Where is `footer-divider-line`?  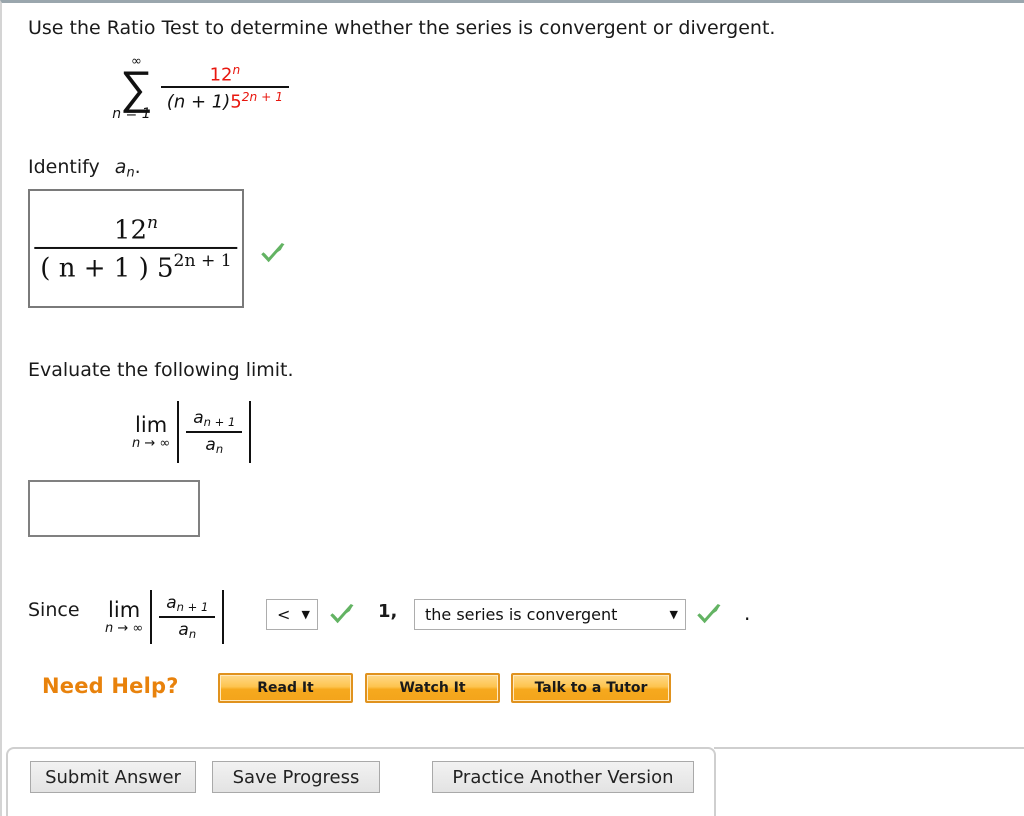
footer-divider-line is located at coordinates (869, 748).